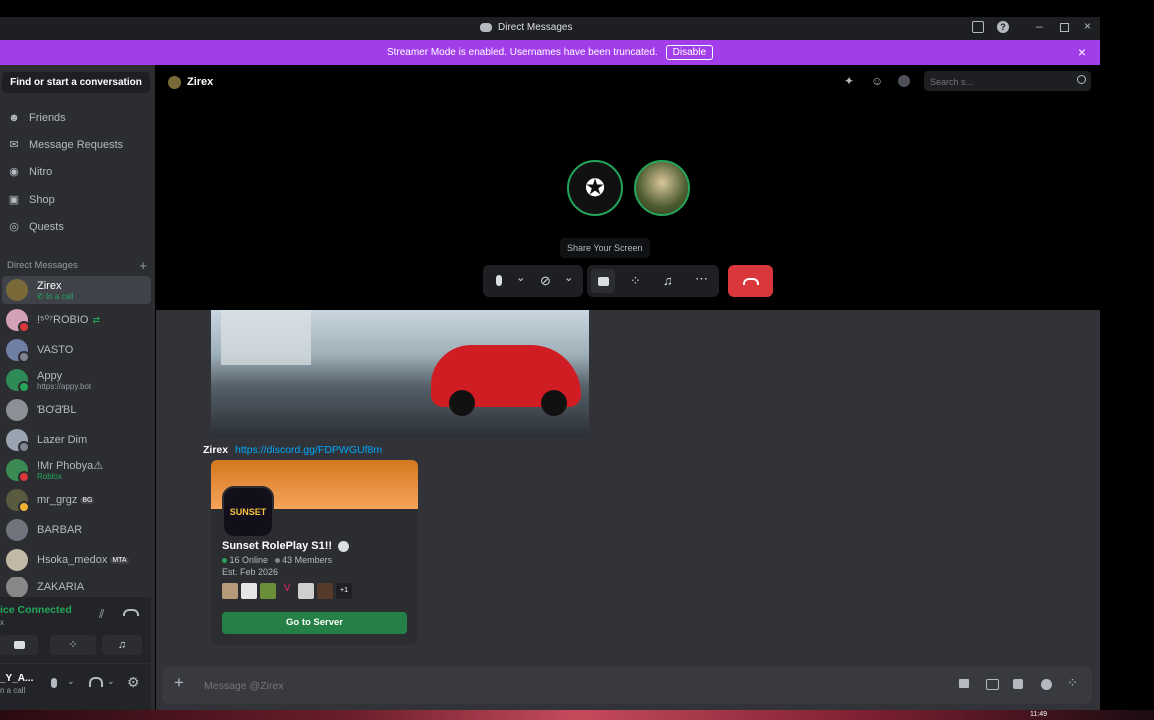 The height and width of the screenshot is (720, 1154). Describe the element at coordinates (344, 591) in the screenshot. I see `more-emojis-badge: +1` at that location.